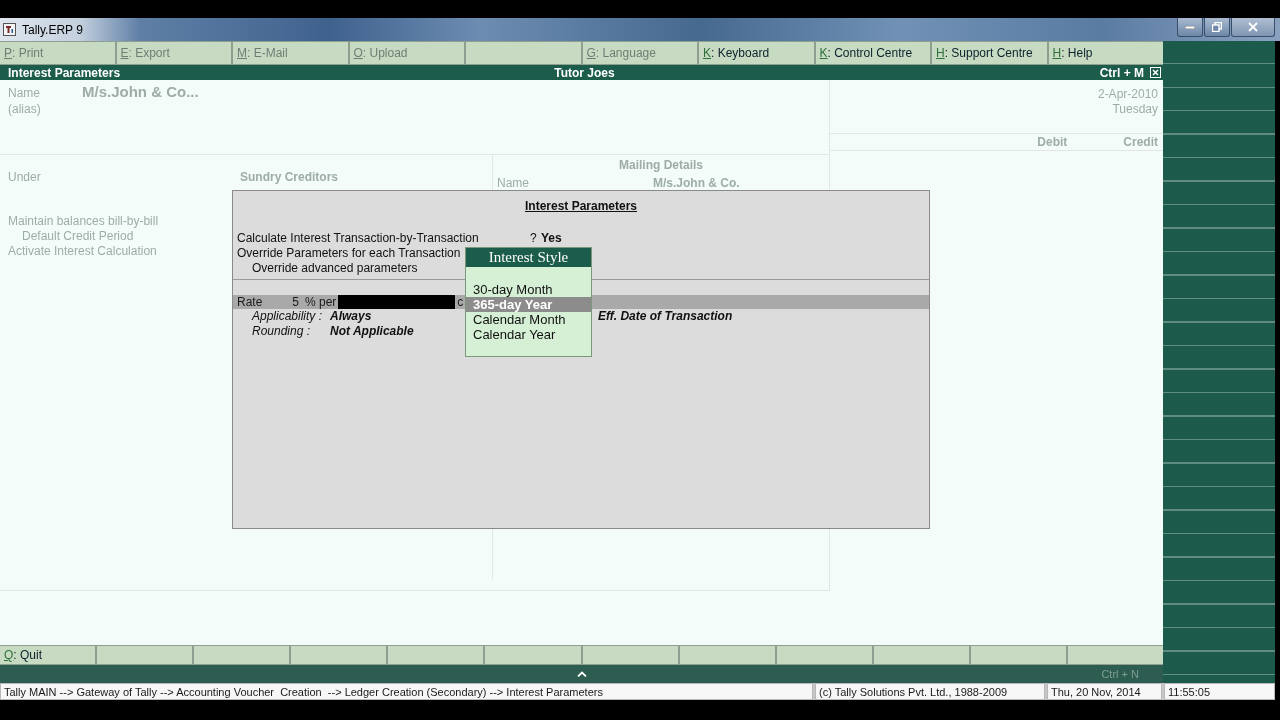 This screenshot has height=720, width=1280. What do you see at coordinates (460, 302) in the screenshot?
I see `field-label: c` at bounding box center [460, 302].